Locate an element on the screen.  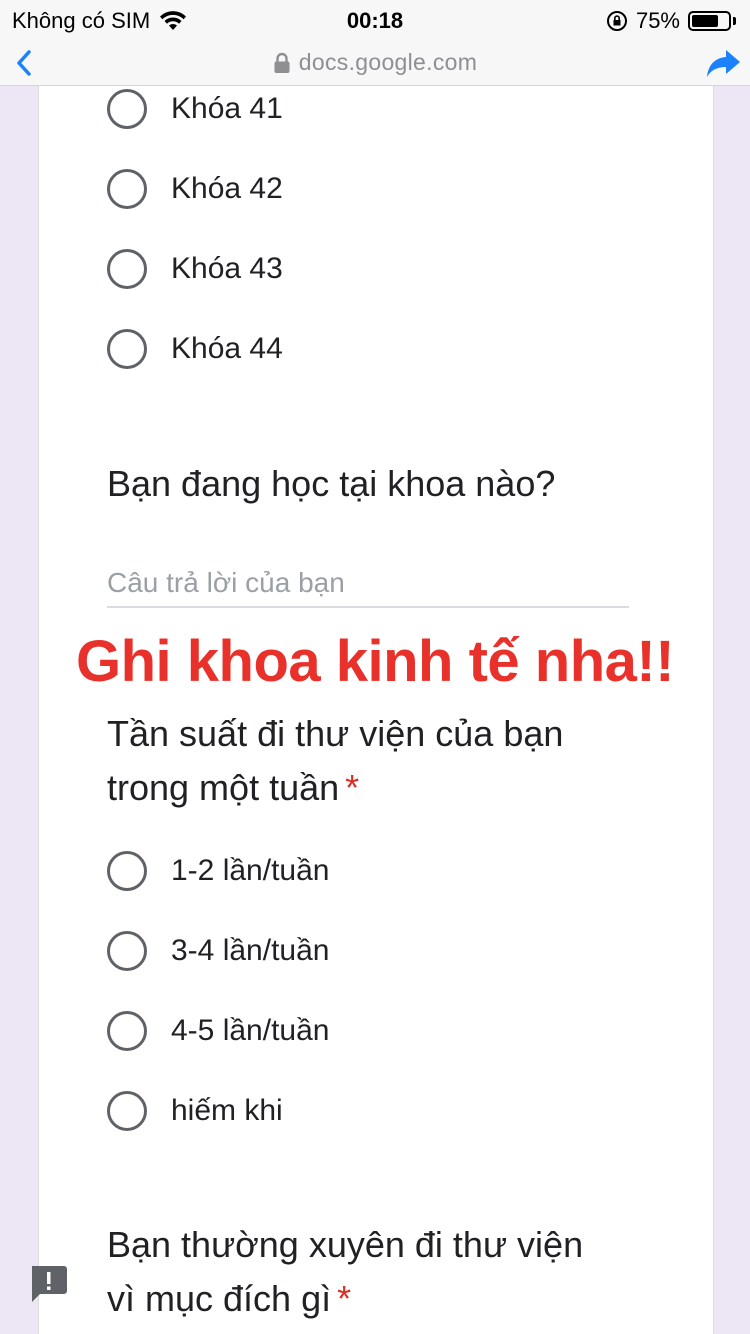
radio-label: hiếm khi is located at coordinates (227, 1110).